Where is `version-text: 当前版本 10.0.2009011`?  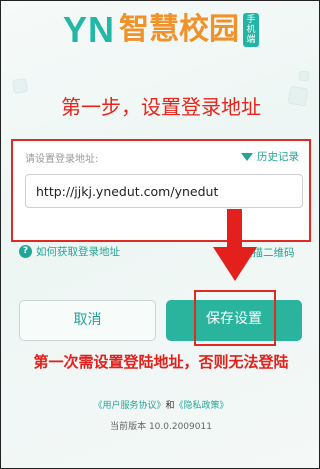
version-text: 当前版本 10.0.2009011 is located at coordinates (161, 427).